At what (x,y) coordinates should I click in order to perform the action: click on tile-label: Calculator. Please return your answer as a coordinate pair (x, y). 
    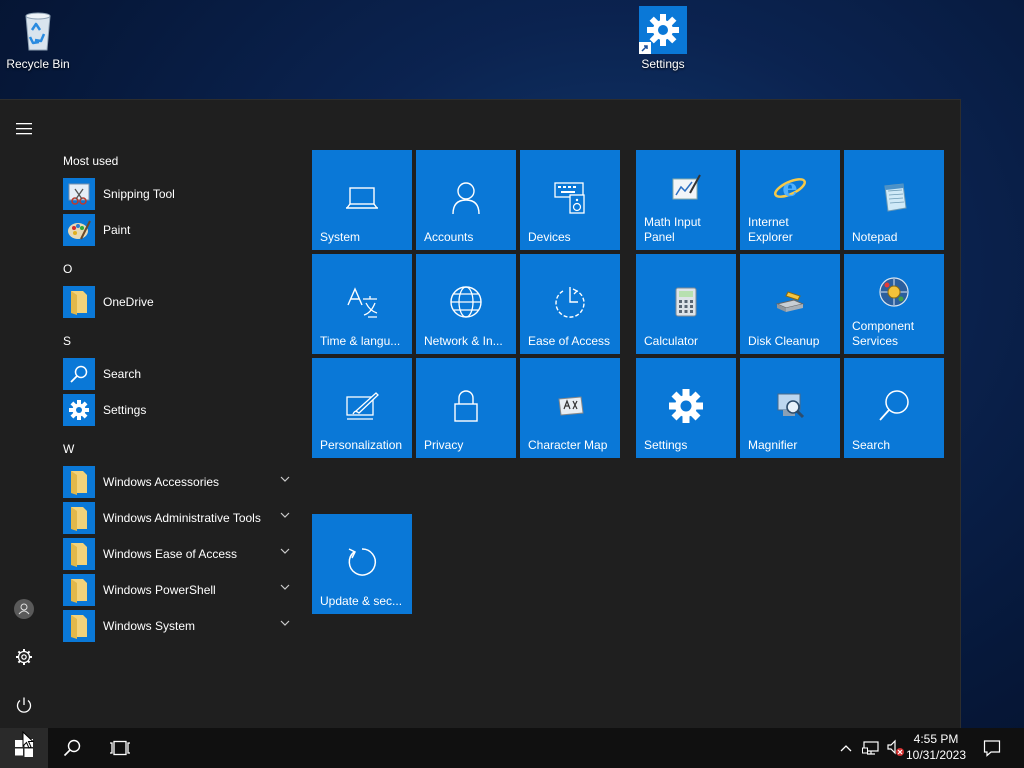
    Looking at the image, I should click on (671, 341).